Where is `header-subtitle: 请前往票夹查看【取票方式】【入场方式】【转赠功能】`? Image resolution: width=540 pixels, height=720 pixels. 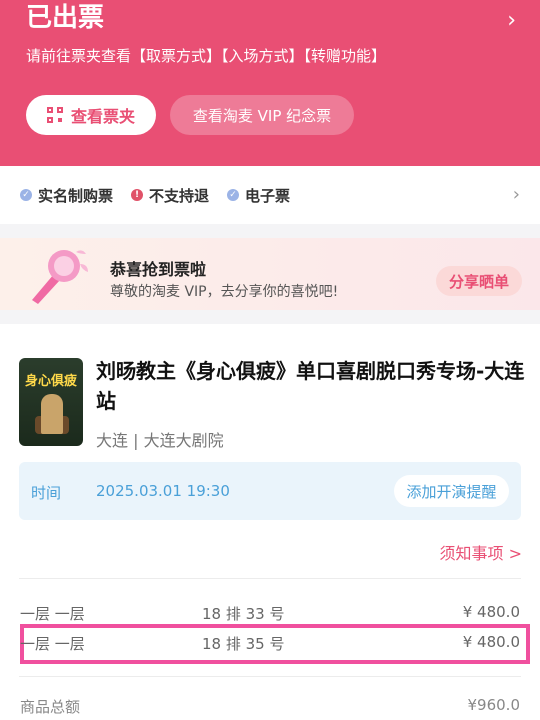 header-subtitle: 请前往票夹查看【取票方式】【入场方式】【转赠功能】 is located at coordinates (206, 56).